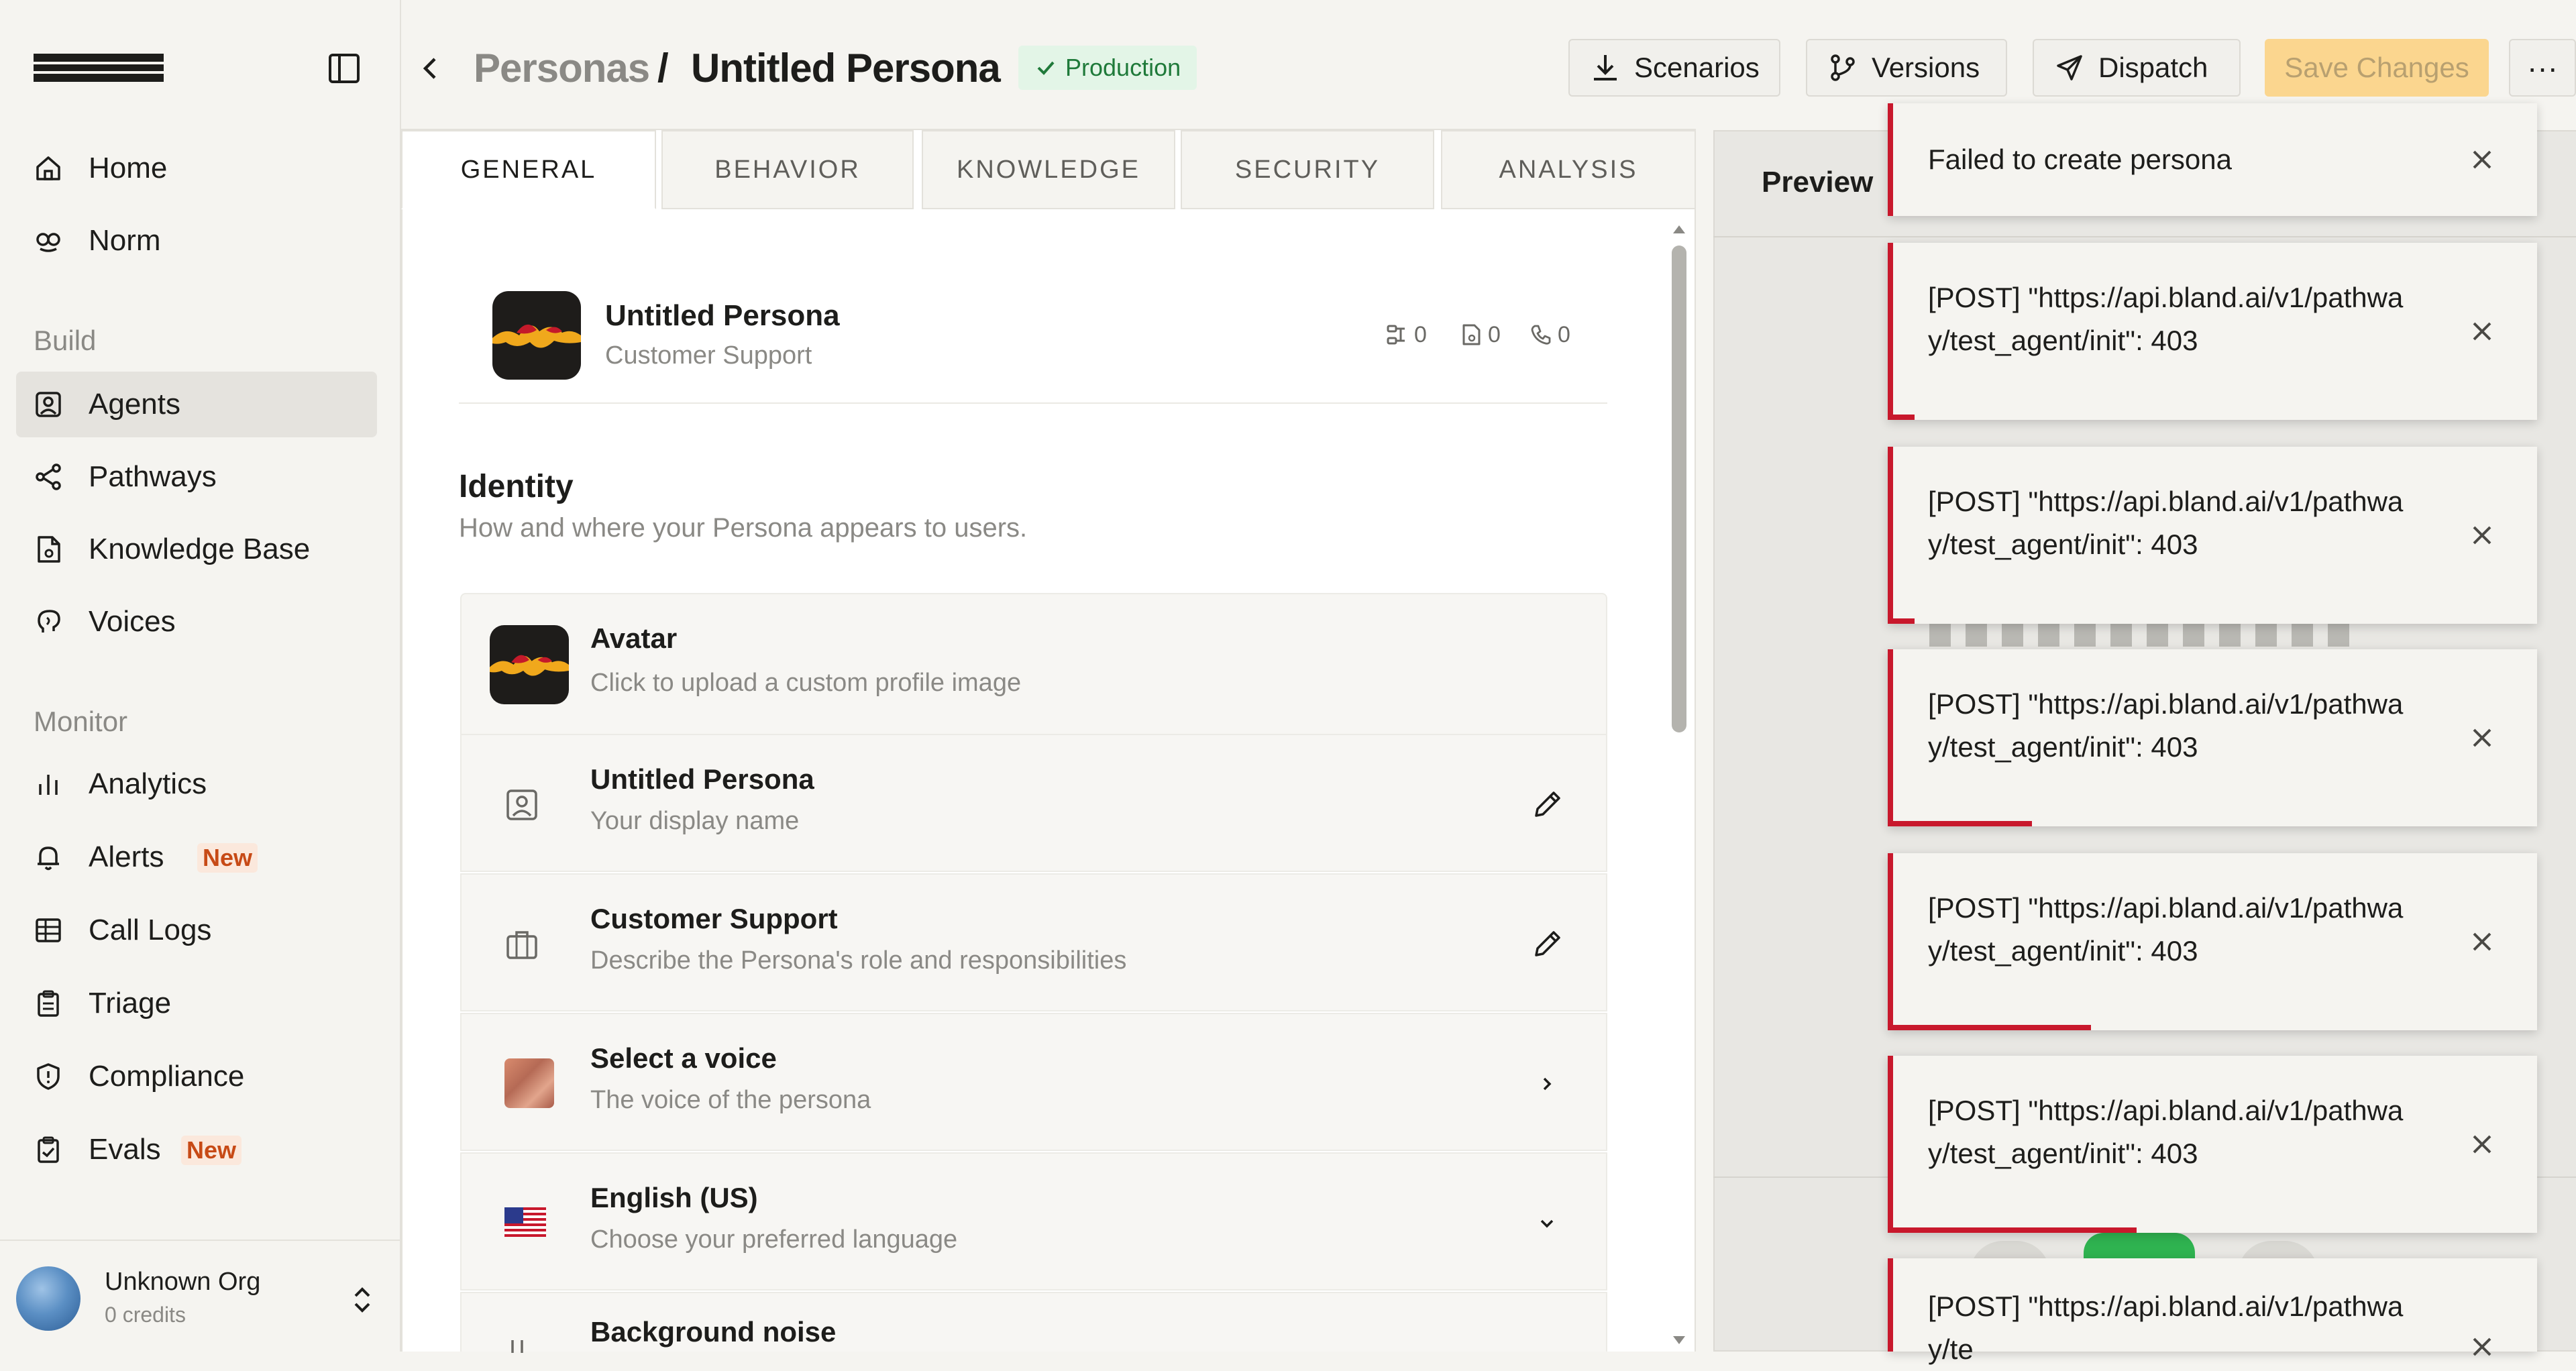 The width and height of the screenshot is (2576, 1371). Describe the element at coordinates (1107, 68) in the screenshot. I see `status-badge: Production` at that location.